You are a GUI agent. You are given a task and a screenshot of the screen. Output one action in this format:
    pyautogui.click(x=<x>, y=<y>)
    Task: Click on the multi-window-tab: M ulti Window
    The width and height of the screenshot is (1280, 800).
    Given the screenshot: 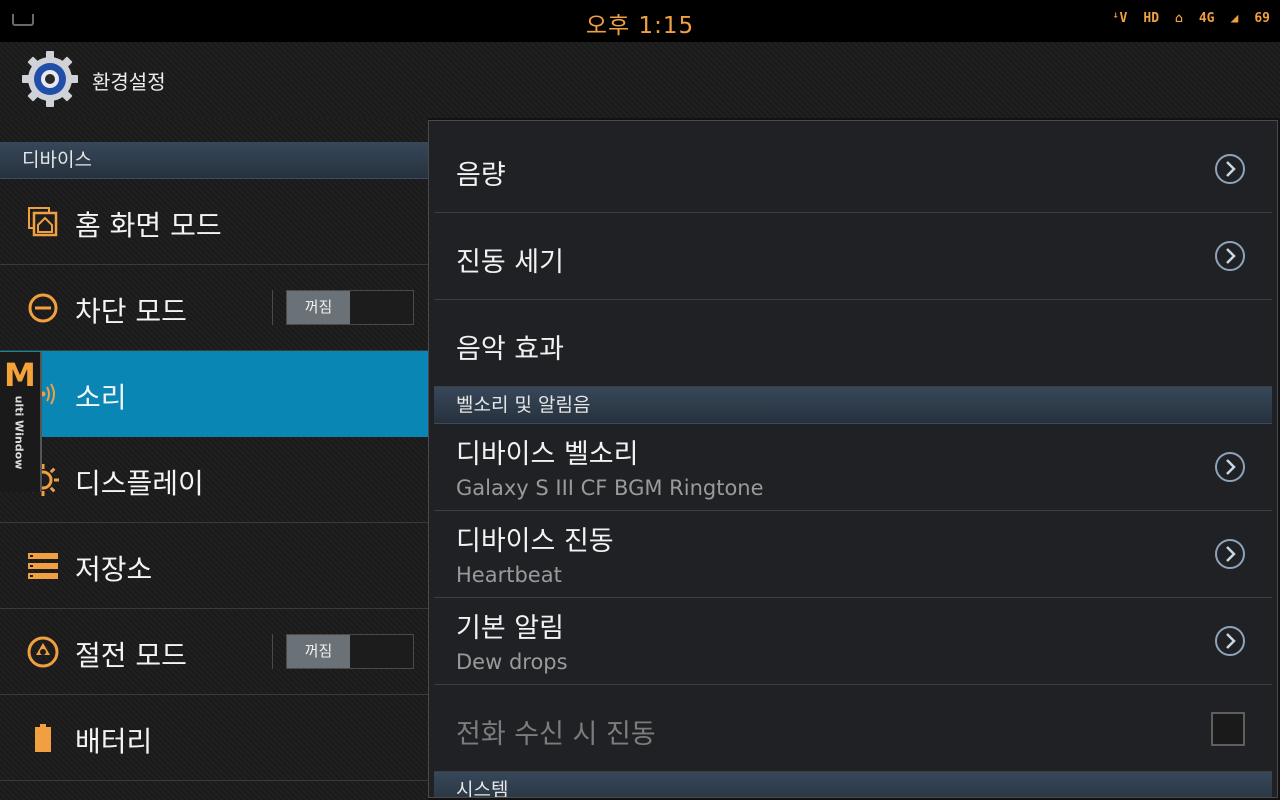 What is the action you would take?
    pyautogui.click(x=21, y=422)
    